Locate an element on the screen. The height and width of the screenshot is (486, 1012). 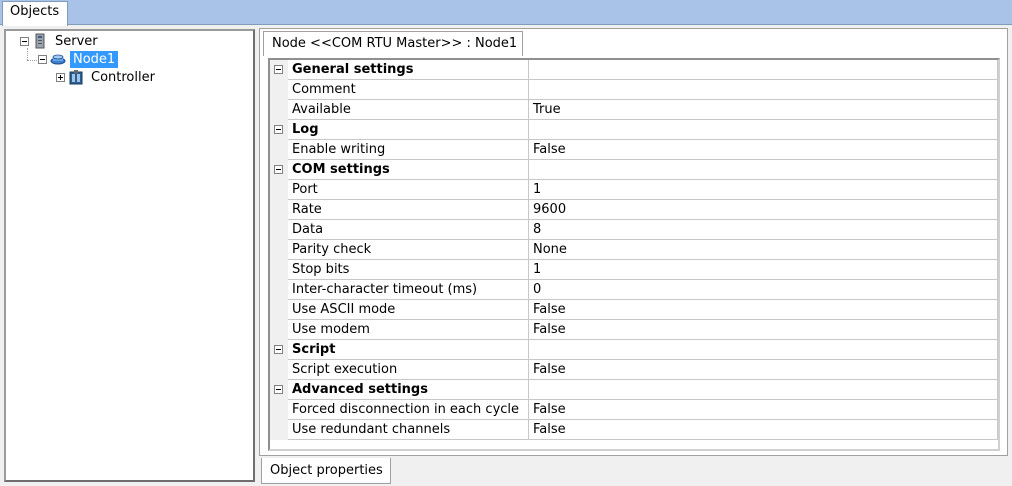
grid-property-row: Comment is located at coordinates (634, 90).